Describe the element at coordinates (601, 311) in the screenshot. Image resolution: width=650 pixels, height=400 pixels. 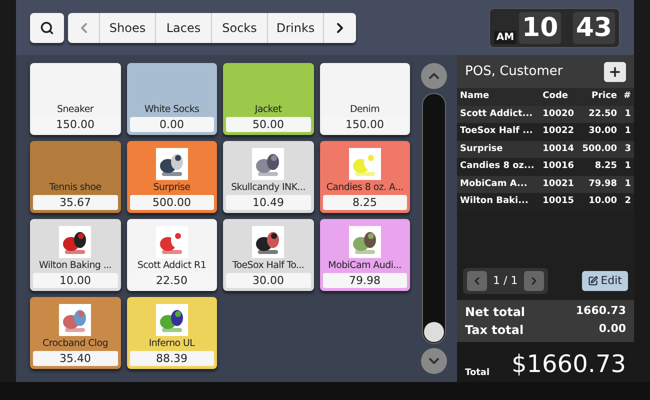
I see `net-total-value: 1660.73` at that location.